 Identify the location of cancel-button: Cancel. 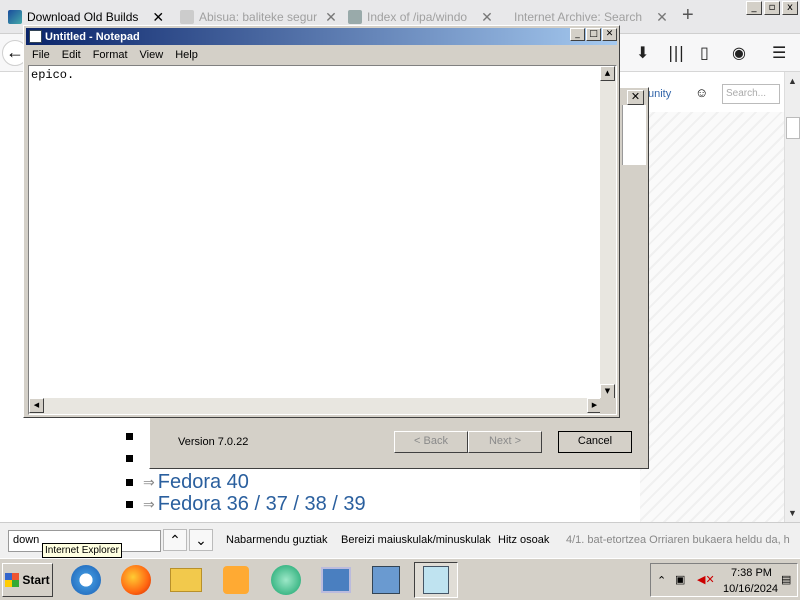
(595, 442).